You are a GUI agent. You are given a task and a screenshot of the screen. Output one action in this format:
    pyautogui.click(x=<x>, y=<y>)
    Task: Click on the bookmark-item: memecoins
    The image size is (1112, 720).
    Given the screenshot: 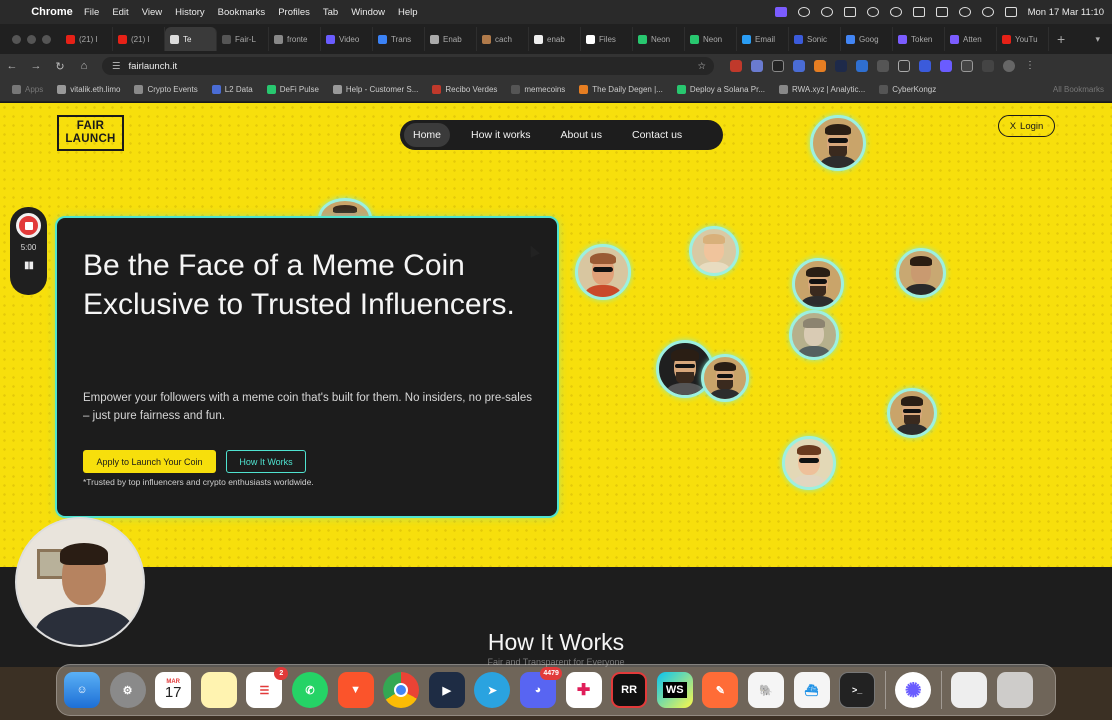 What is the action you would take?
    pyautogui.click(x=538, y=89)
    